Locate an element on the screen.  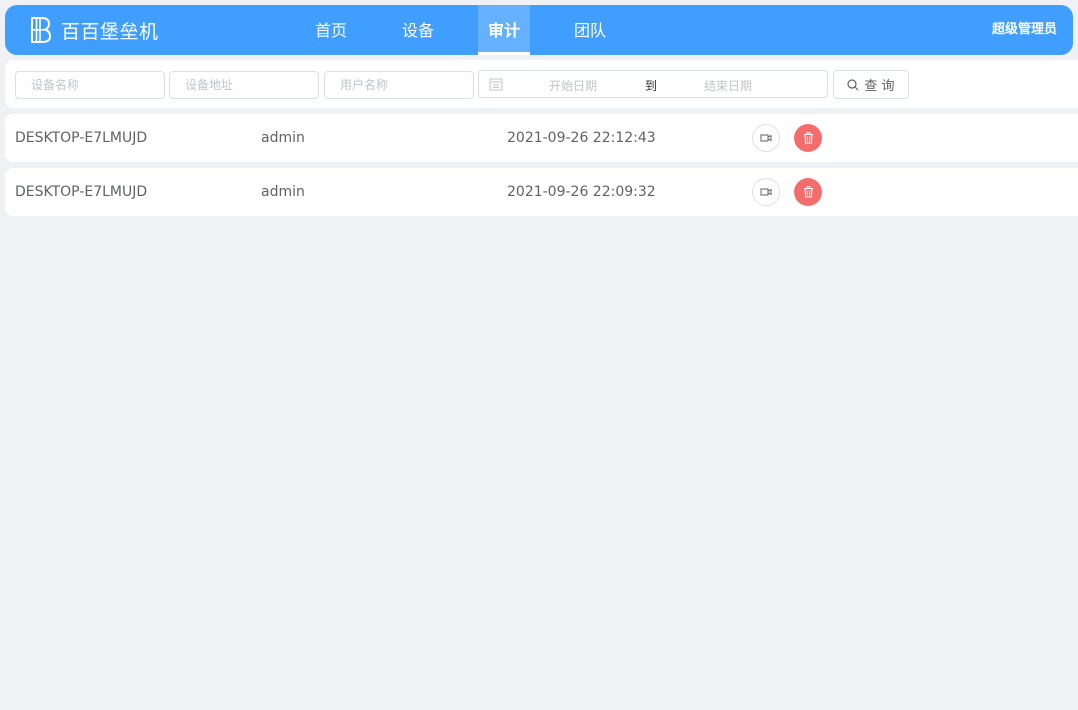
device-name-input is located at coordinates (90, 85).